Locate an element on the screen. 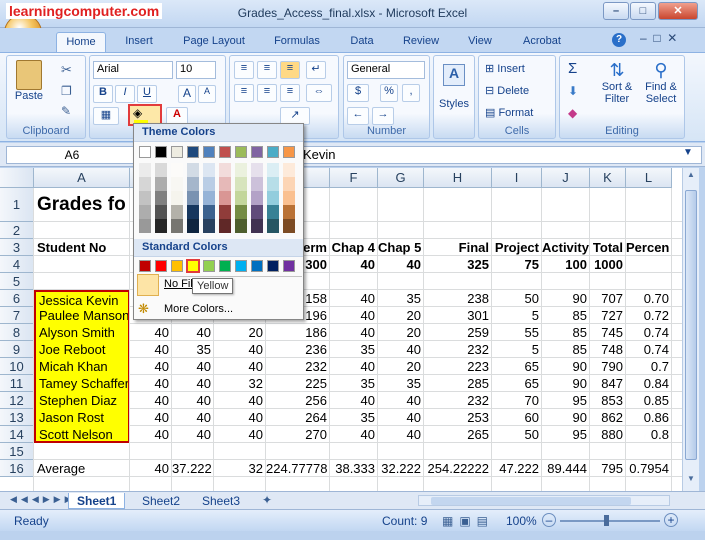  cell-k6: 707 is located at coordinates (608, 298).